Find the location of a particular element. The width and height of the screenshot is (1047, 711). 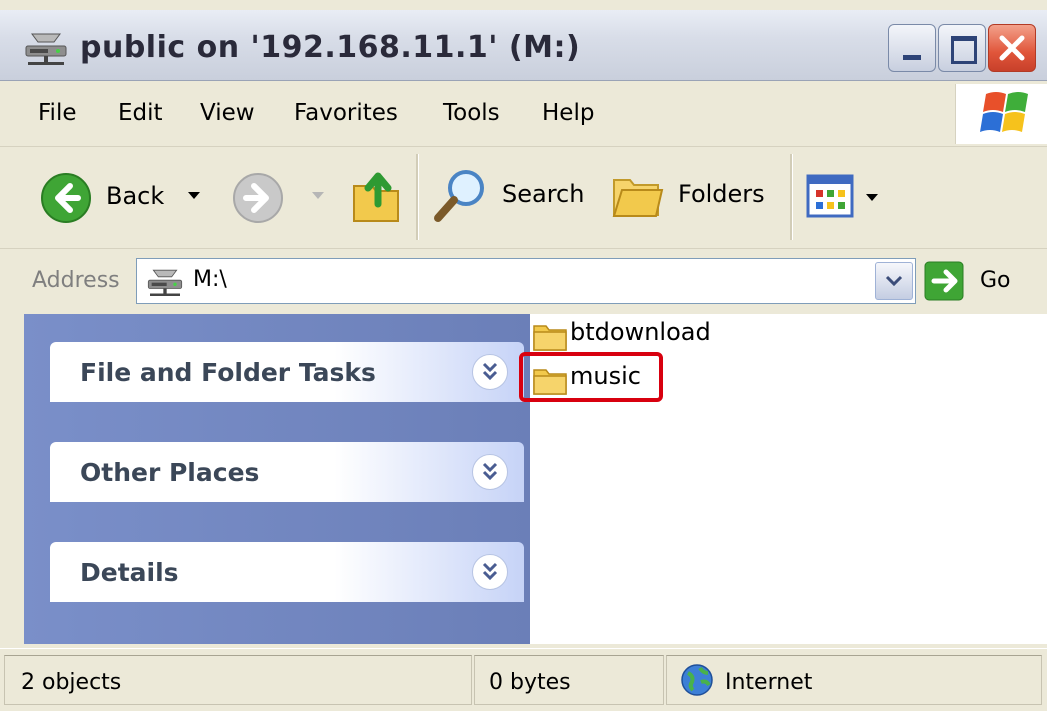

menu-edit: Edit is located at coordinates (140, 113).